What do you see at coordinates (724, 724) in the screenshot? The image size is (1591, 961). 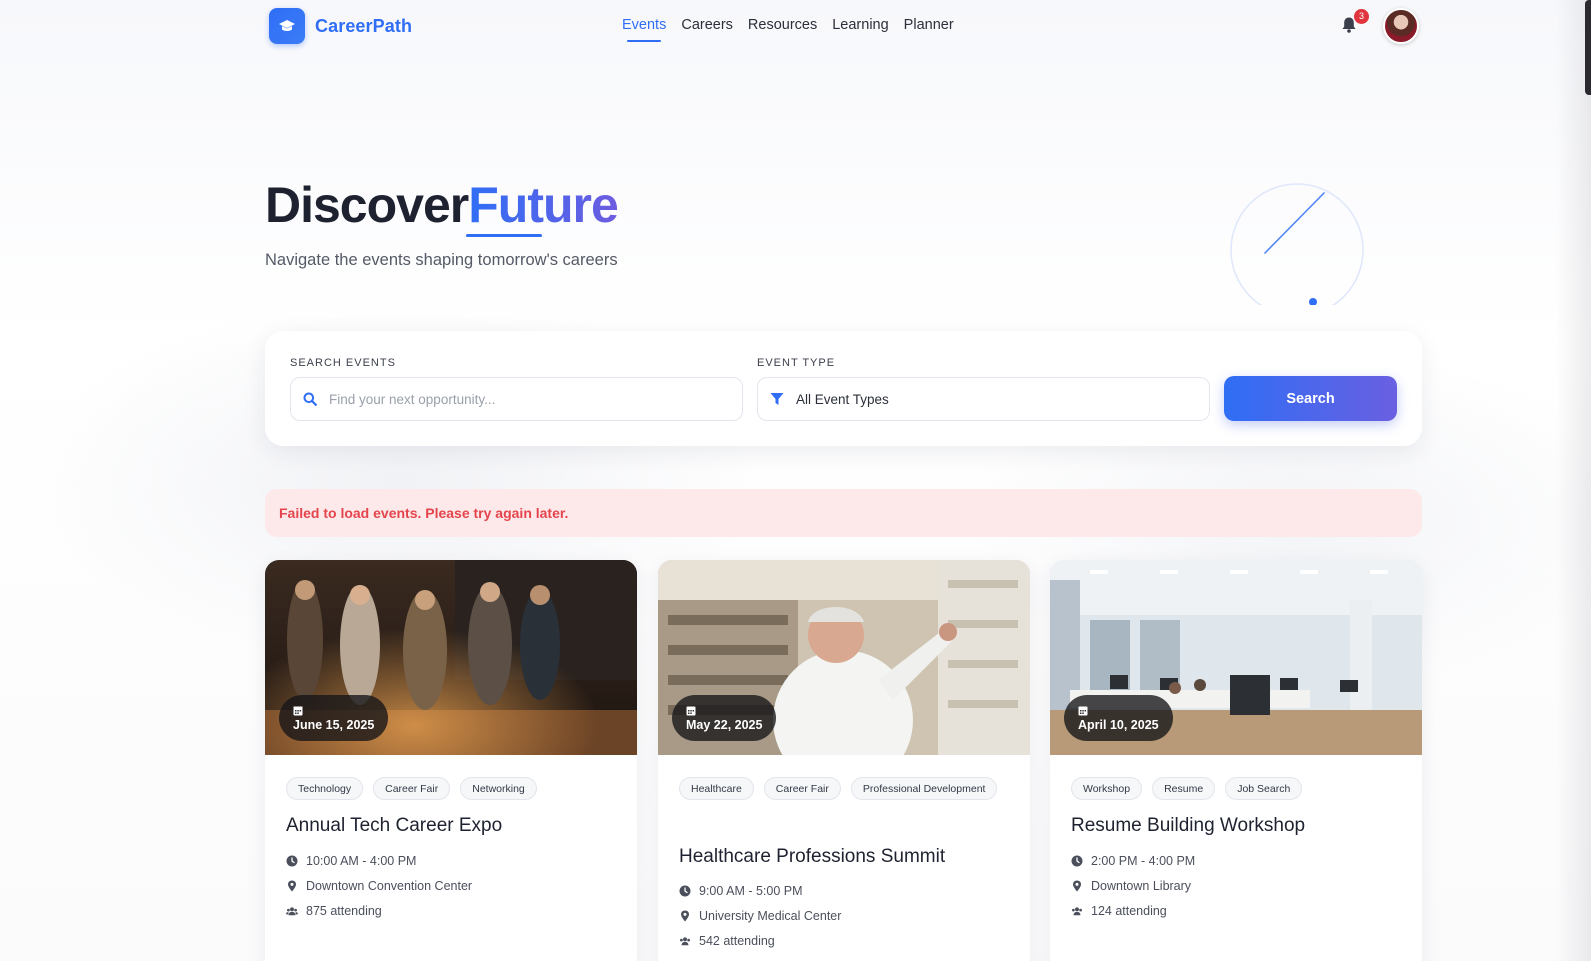 I see `event-date: May 22, 2025` at bounding box center [724, 724].